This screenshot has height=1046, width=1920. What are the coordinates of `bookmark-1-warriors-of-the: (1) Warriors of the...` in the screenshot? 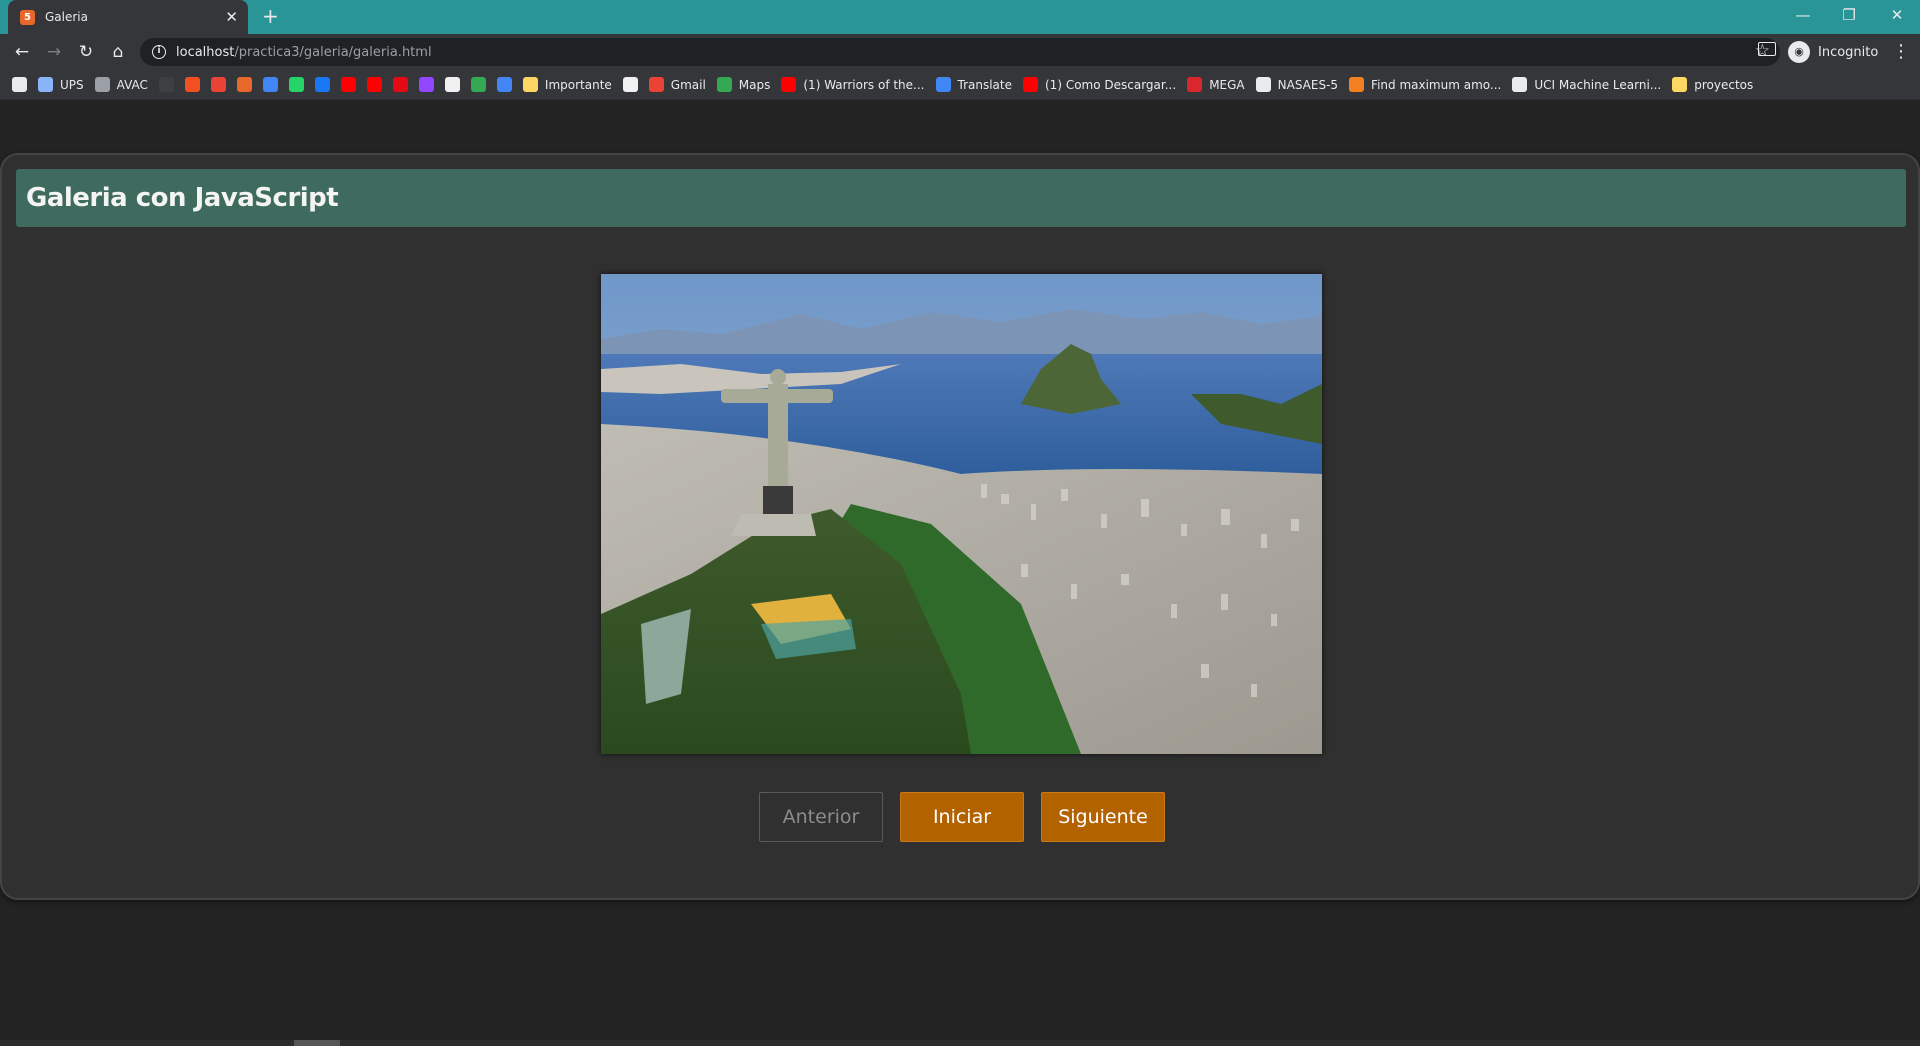 It's located at (853, 84).